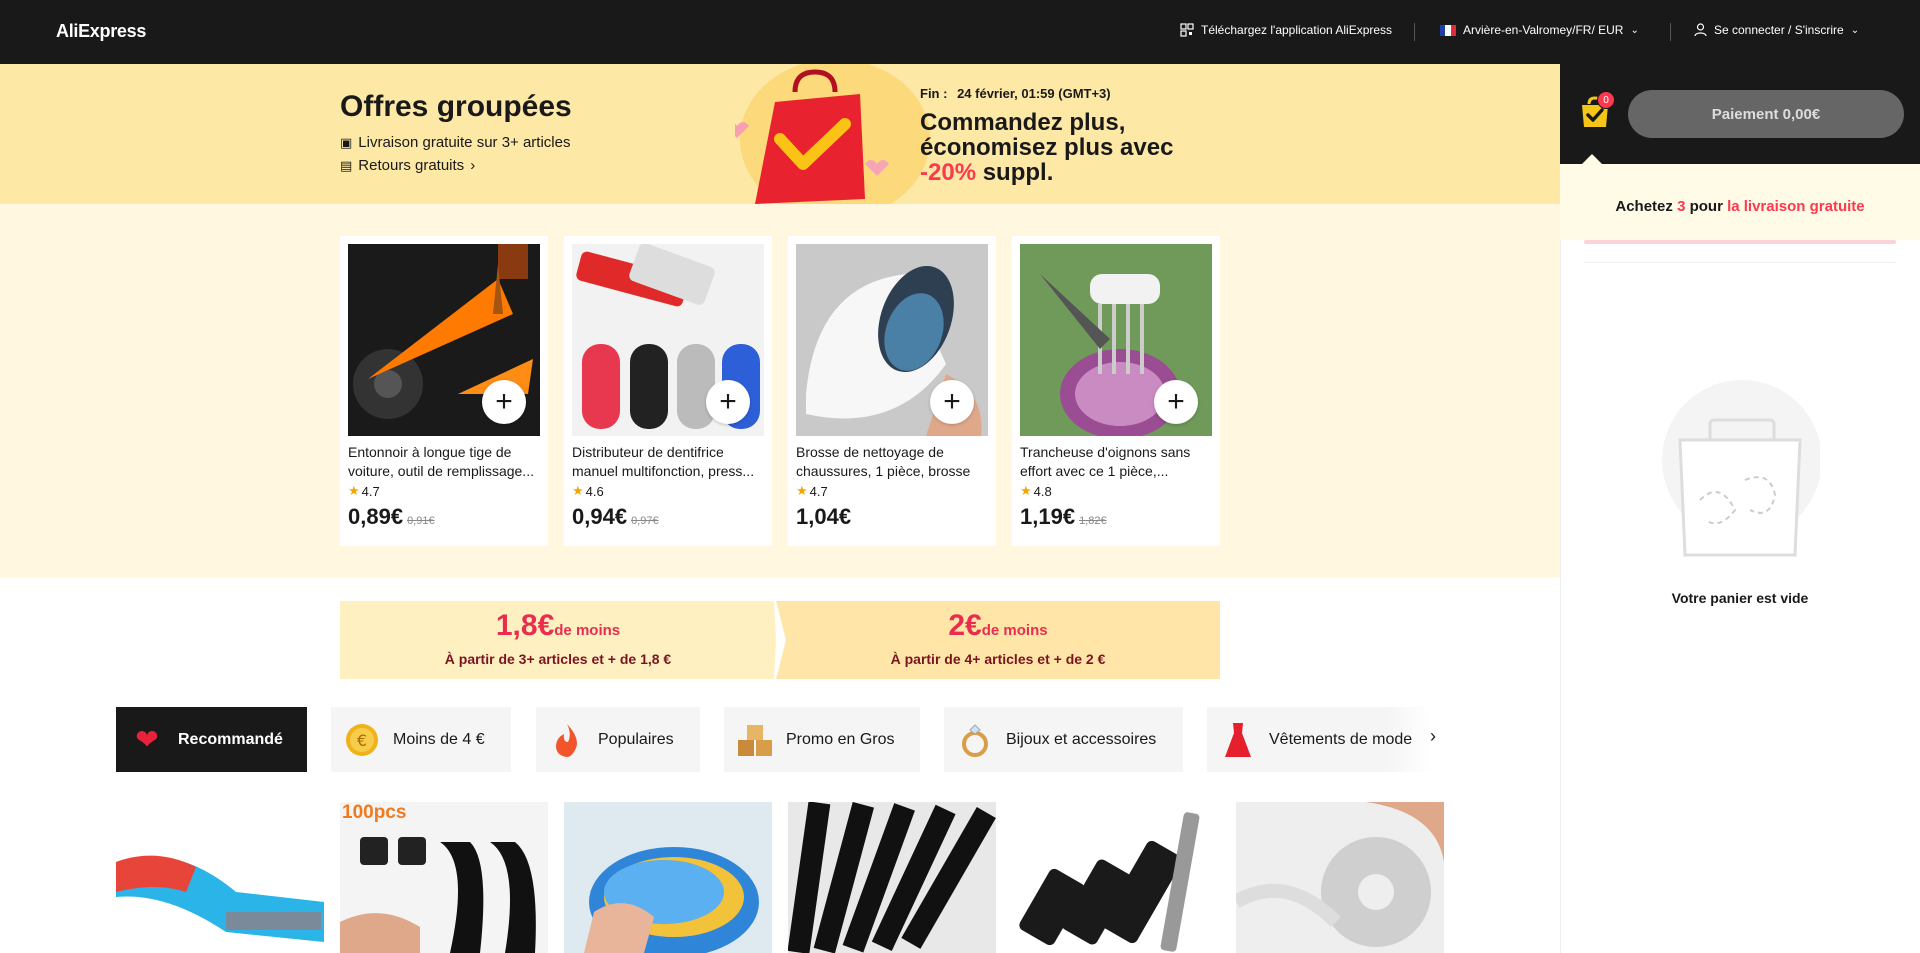 Image resolution: width=1920 pixels, height=953 pixels. I want to click on promo-discount: -20%, so click(948, 172).